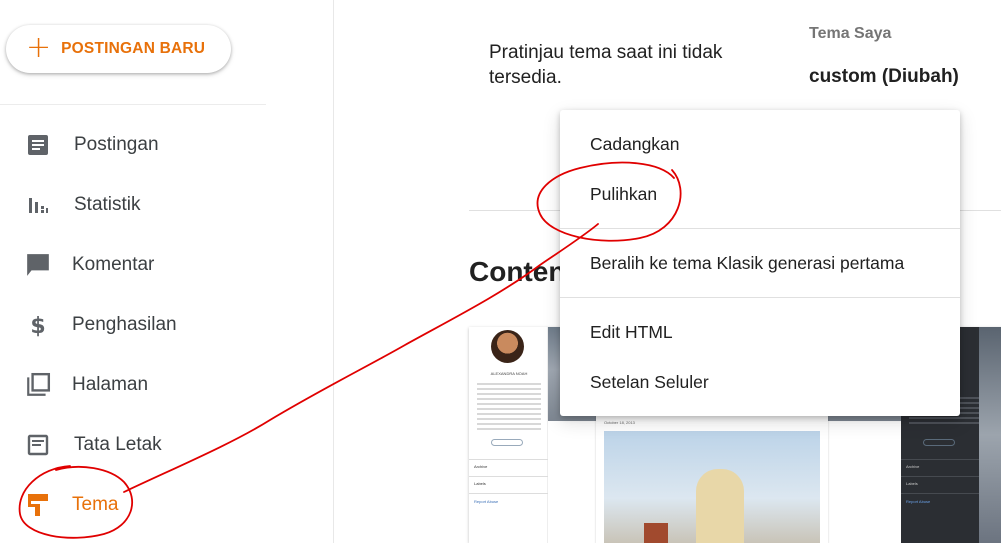  What do you see at coordinates (113, 264) in the screenshot?
I see `sidebar-item-label: Komentar` at bounding box center [113, 264].